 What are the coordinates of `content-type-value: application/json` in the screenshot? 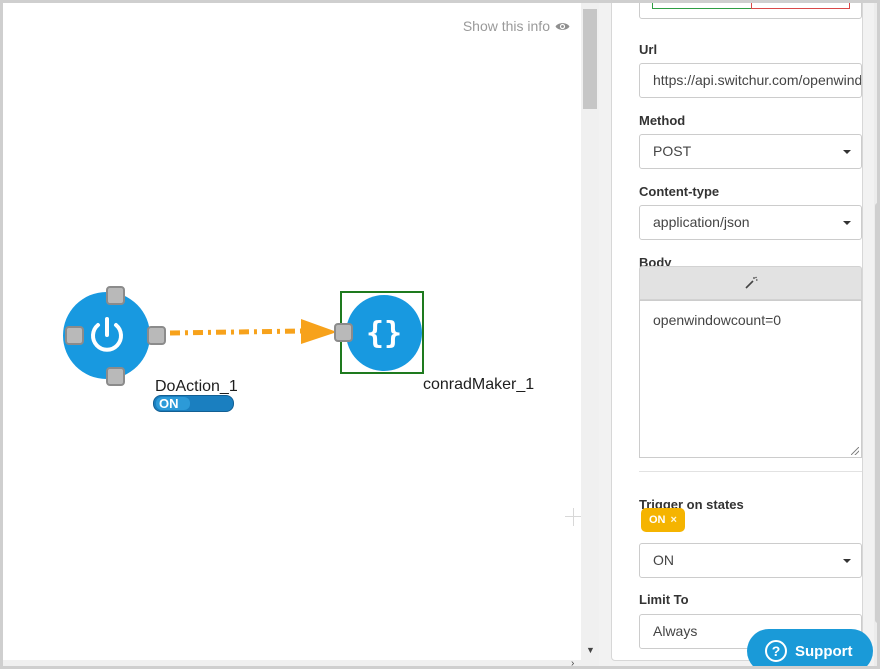 It's located at (701, 222).